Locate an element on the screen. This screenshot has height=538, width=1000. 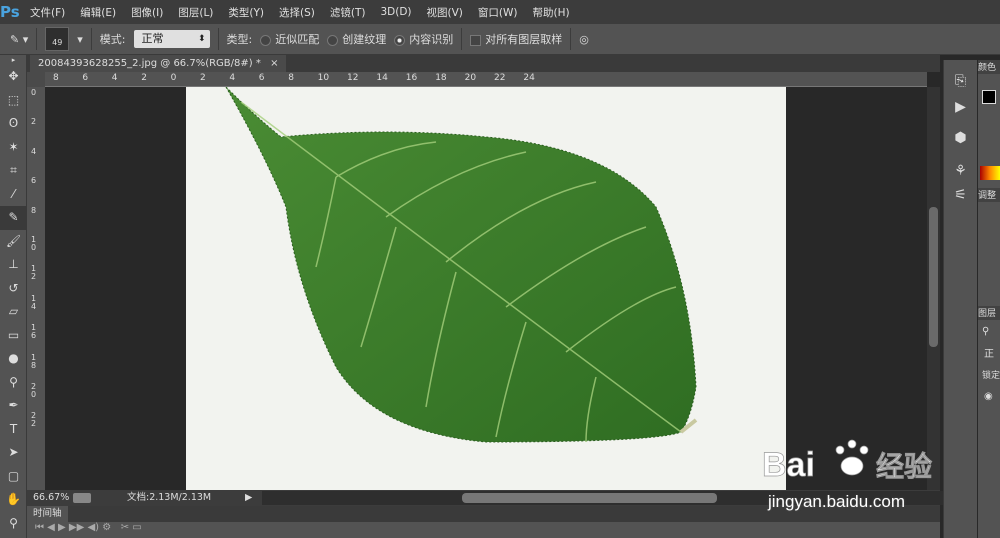
collapse-icon: ▸ is located at coordinates (13, 60).